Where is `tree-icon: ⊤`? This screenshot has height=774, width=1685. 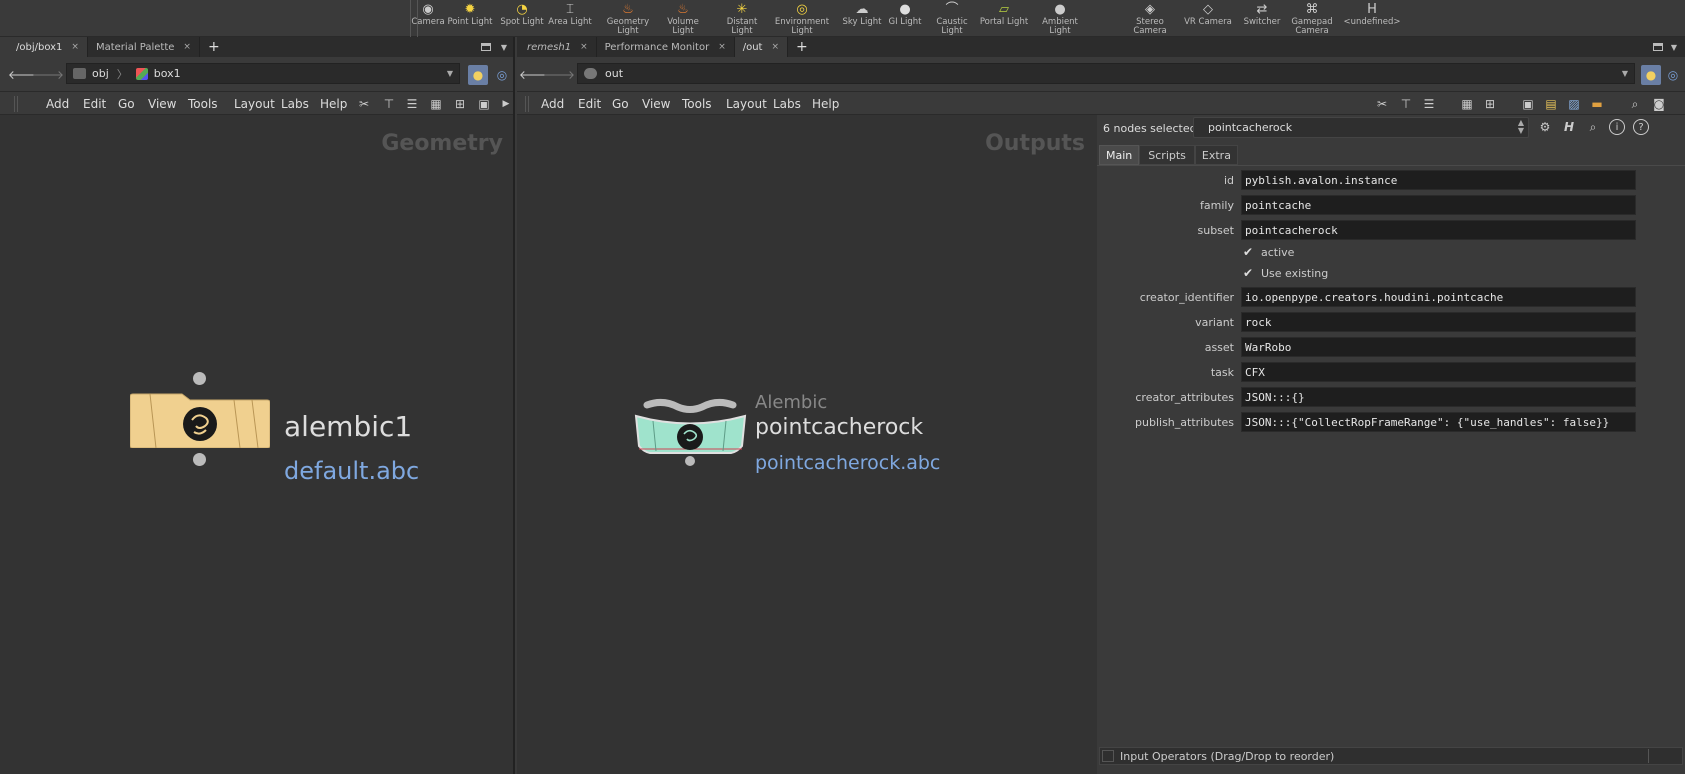
tree-icon: ⊤ is located at coordinates (389, 104).